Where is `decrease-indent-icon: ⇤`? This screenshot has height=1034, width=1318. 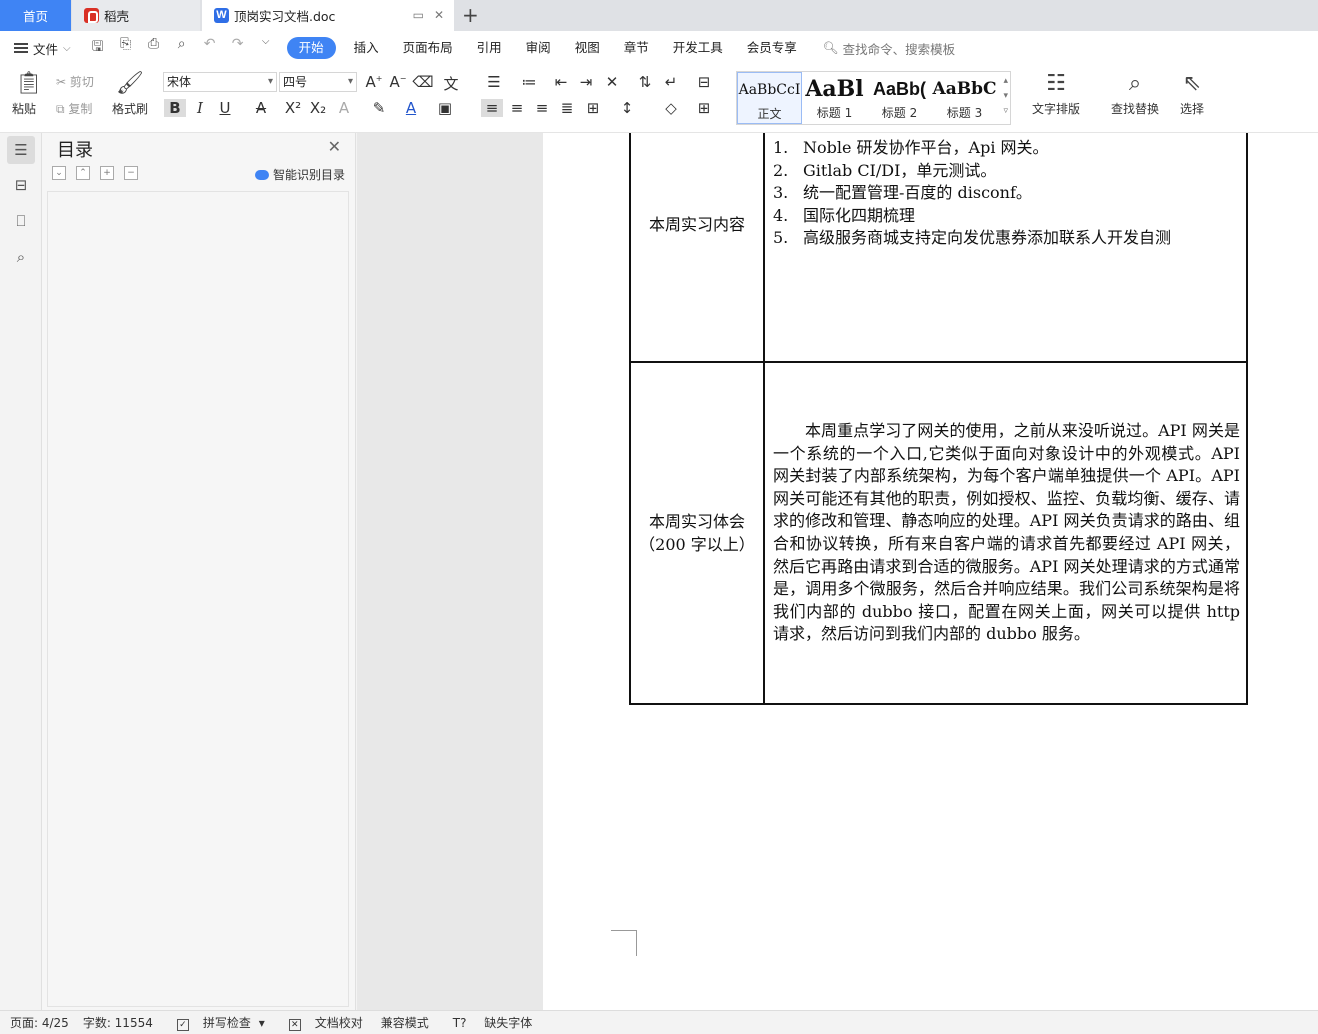
decrease-indent-icon: ⇤ is located at coordinates (561, 82).